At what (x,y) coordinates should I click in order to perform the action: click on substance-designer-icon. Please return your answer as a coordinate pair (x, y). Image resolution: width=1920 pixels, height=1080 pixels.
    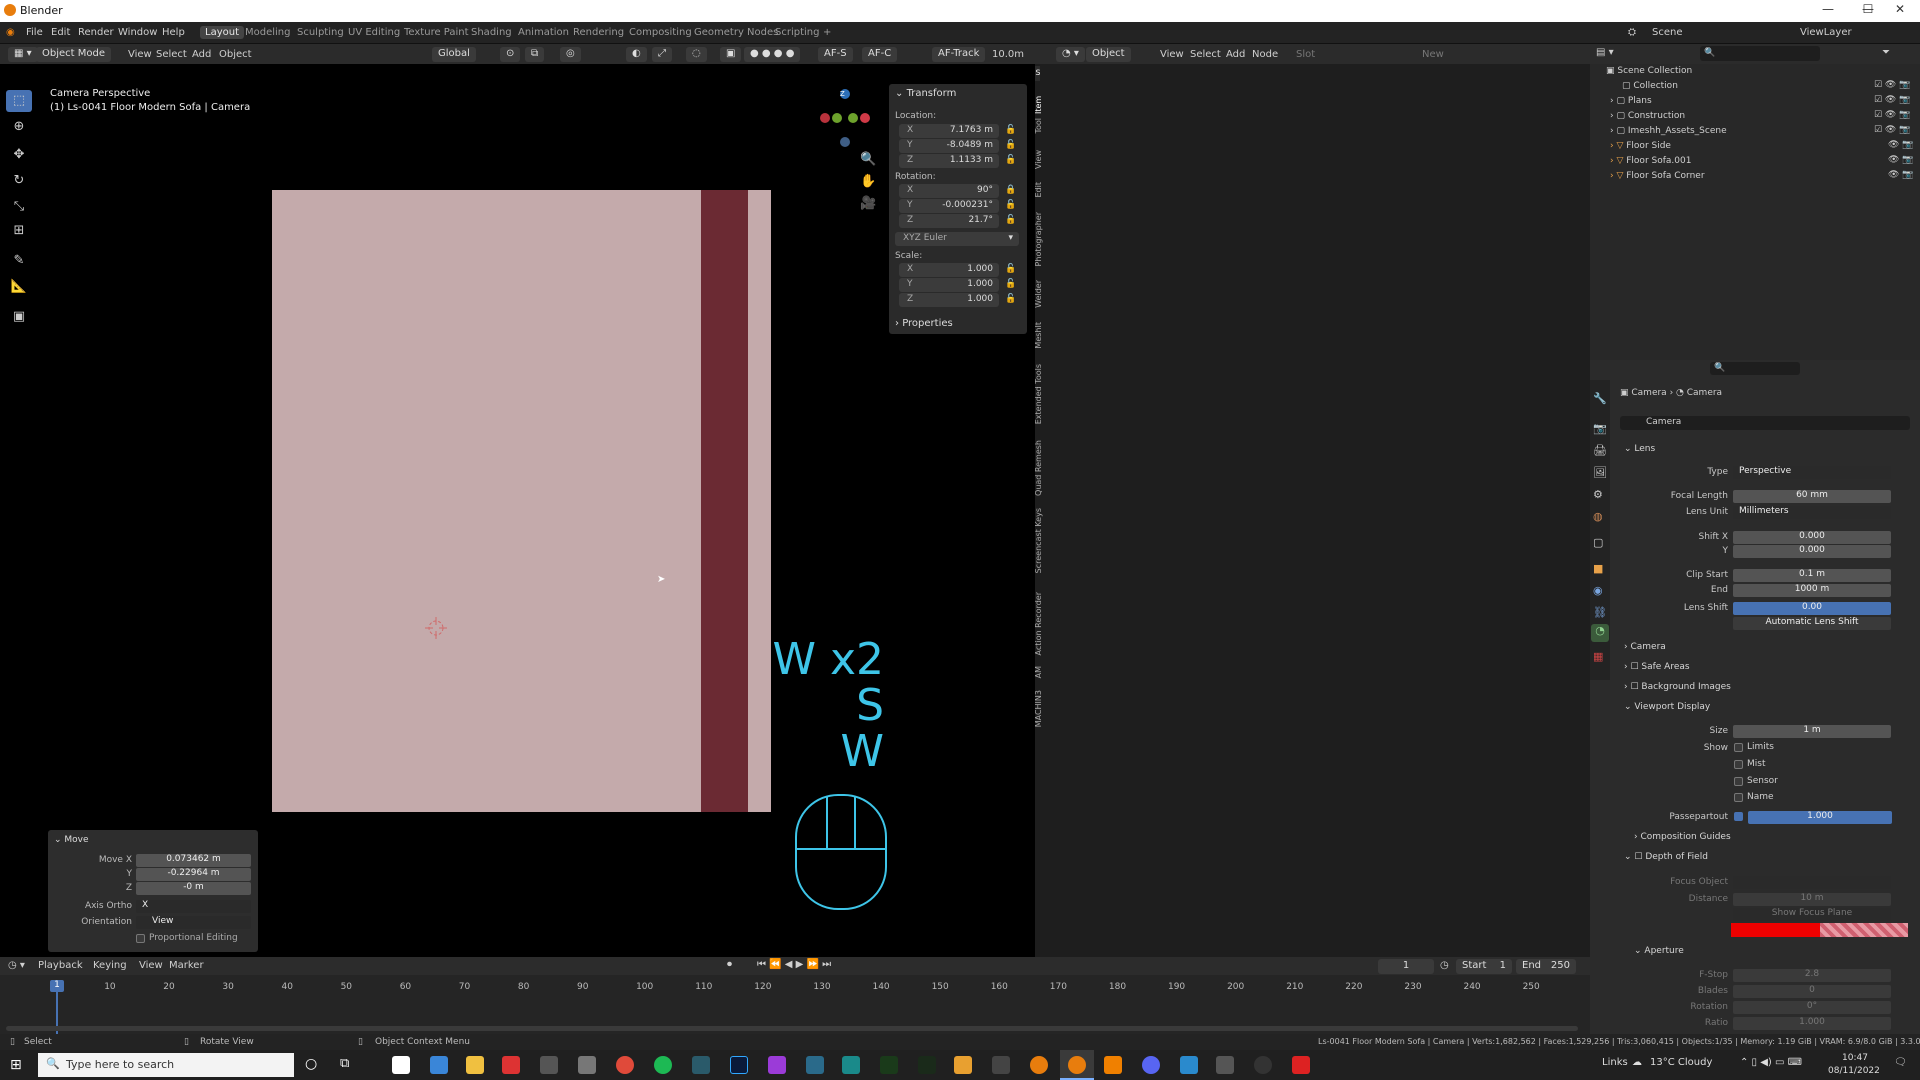
    Looking at the image, I should click on (889, 1065).